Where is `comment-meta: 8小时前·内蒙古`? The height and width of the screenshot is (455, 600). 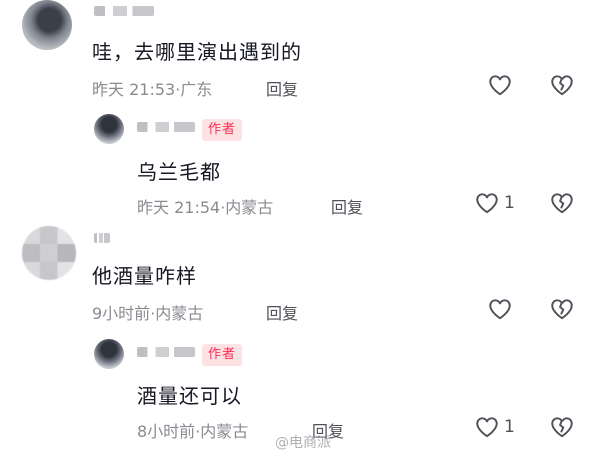
comment-meta: 8小时前·内蒙古 is located at coordinates (192, 430).